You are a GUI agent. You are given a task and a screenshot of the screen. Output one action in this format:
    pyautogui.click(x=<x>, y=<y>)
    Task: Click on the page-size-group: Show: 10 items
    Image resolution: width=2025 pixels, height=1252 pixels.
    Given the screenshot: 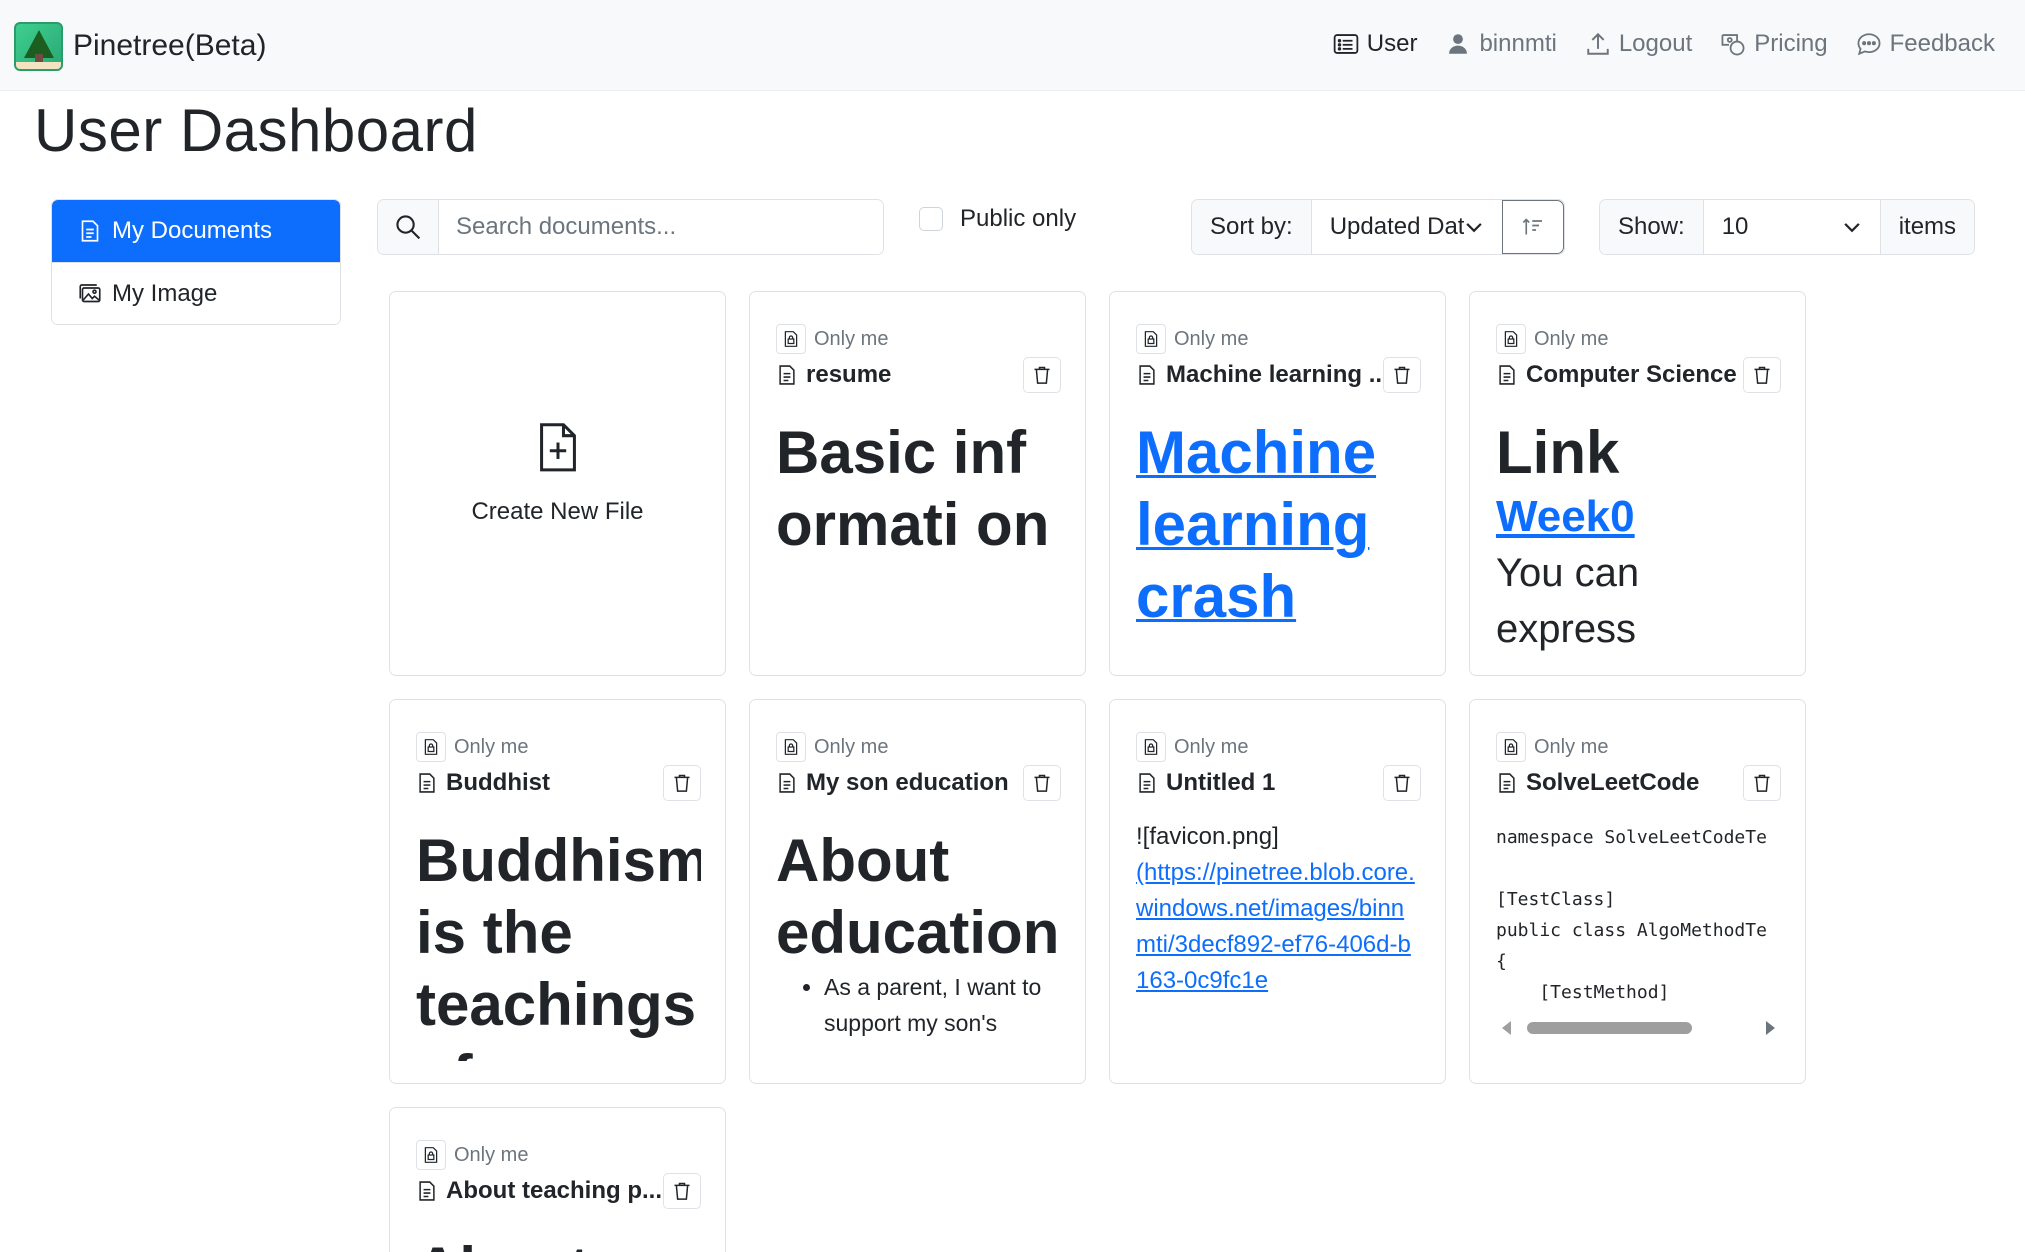 What is the action you would take?
    pyautogui.click(x=1787, y=227)
    